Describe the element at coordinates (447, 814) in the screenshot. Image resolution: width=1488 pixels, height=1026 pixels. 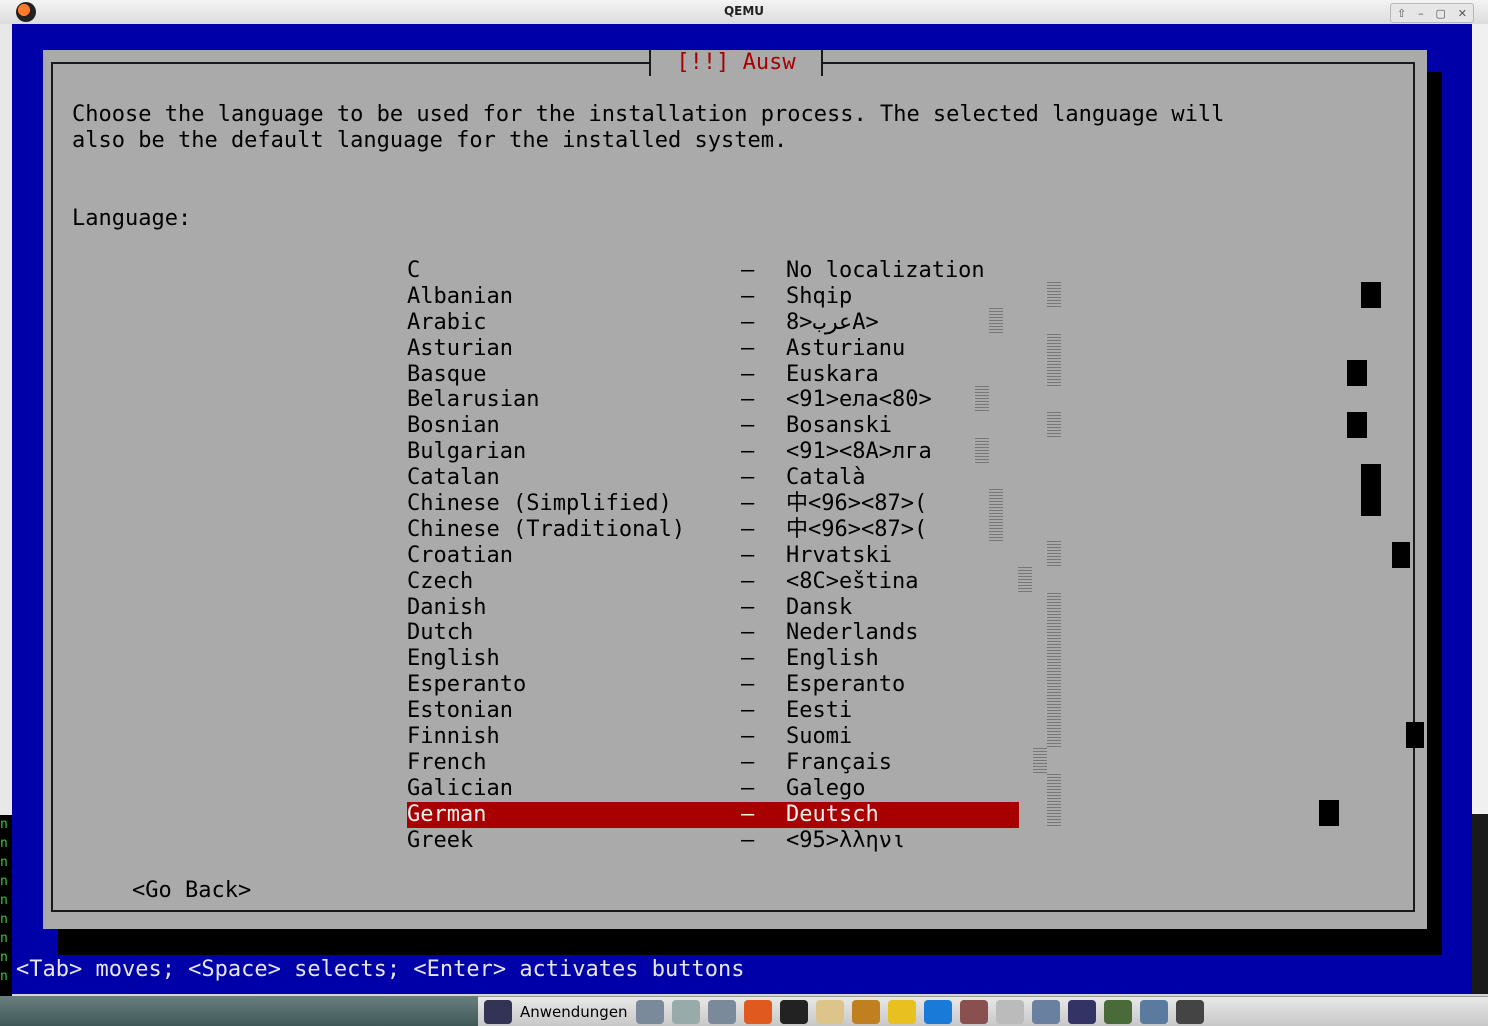
I see `language-name: German` at that location.